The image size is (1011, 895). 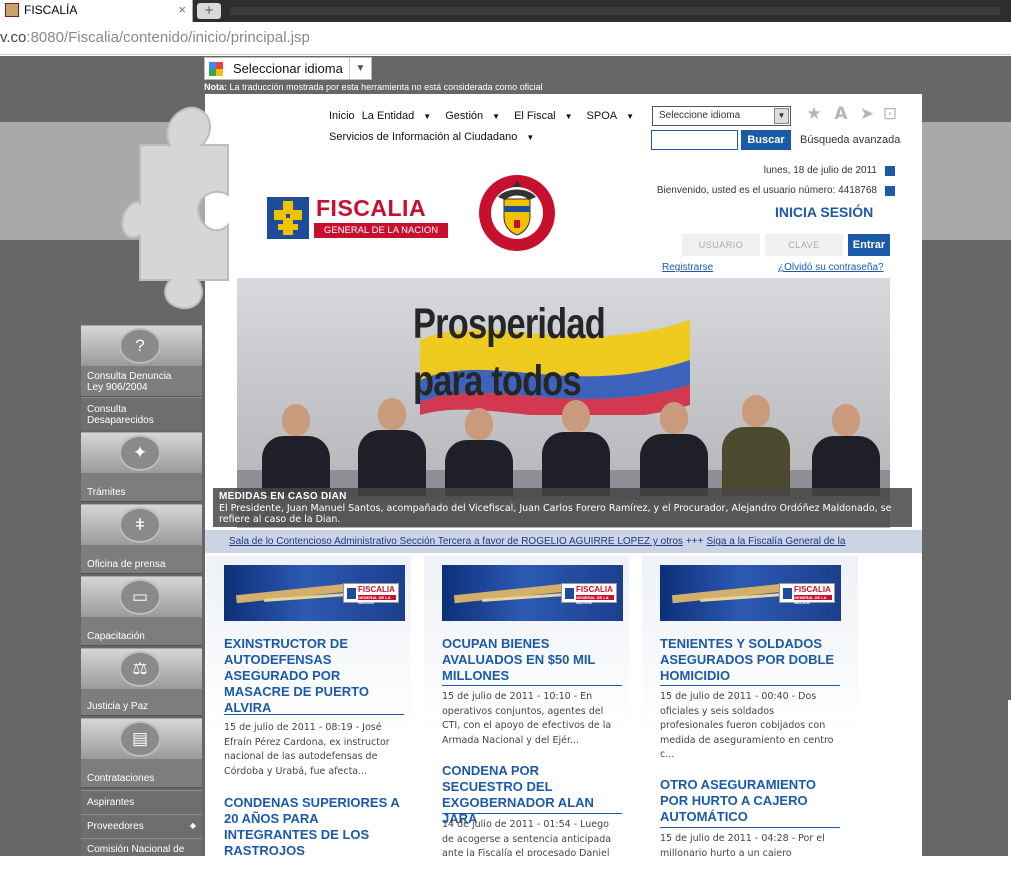 I want to click on nav-servicios: Servicios de Información al Ciudadano ▼, so click(x=435, y=137).